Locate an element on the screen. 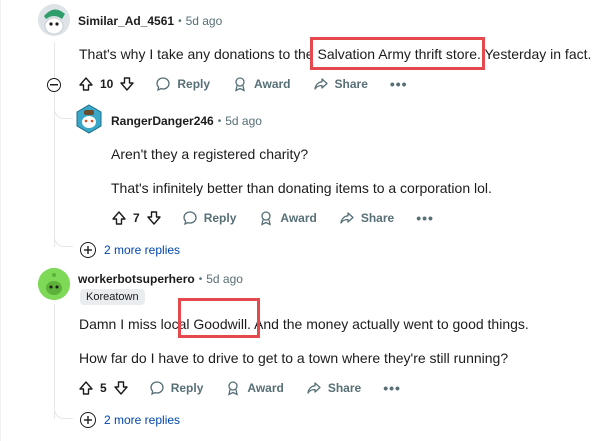 The image size is (616, 441). comment-author: Similar_Ad_4561 is located at coordinates (126, 21).